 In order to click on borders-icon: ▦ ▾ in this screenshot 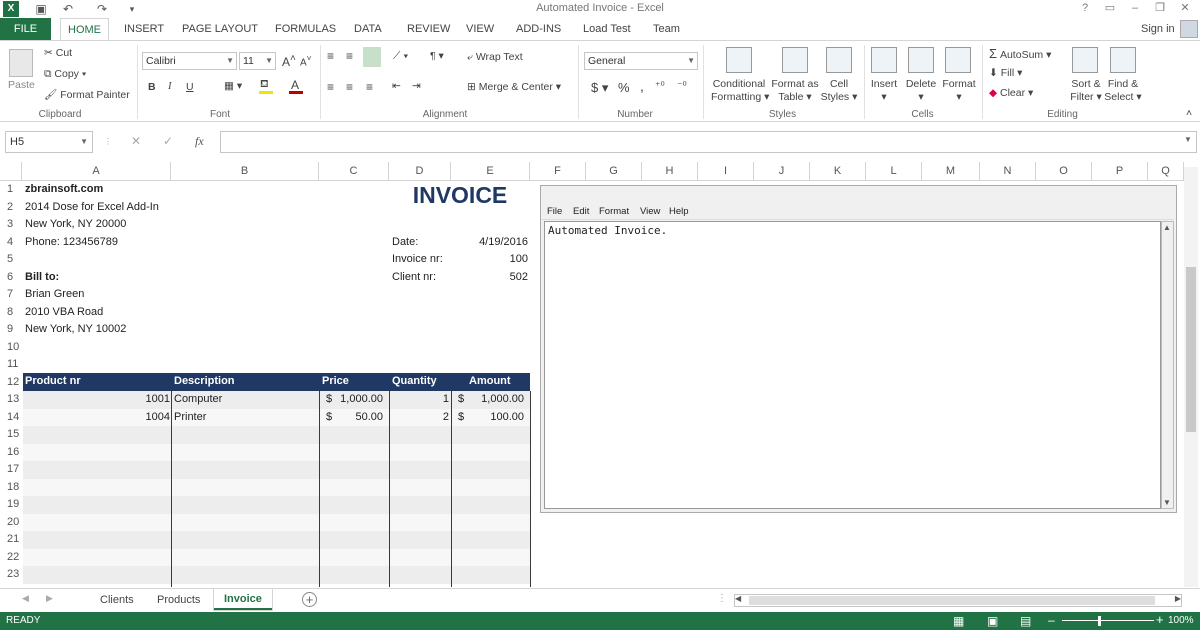, I will do `click(233, 86)`.